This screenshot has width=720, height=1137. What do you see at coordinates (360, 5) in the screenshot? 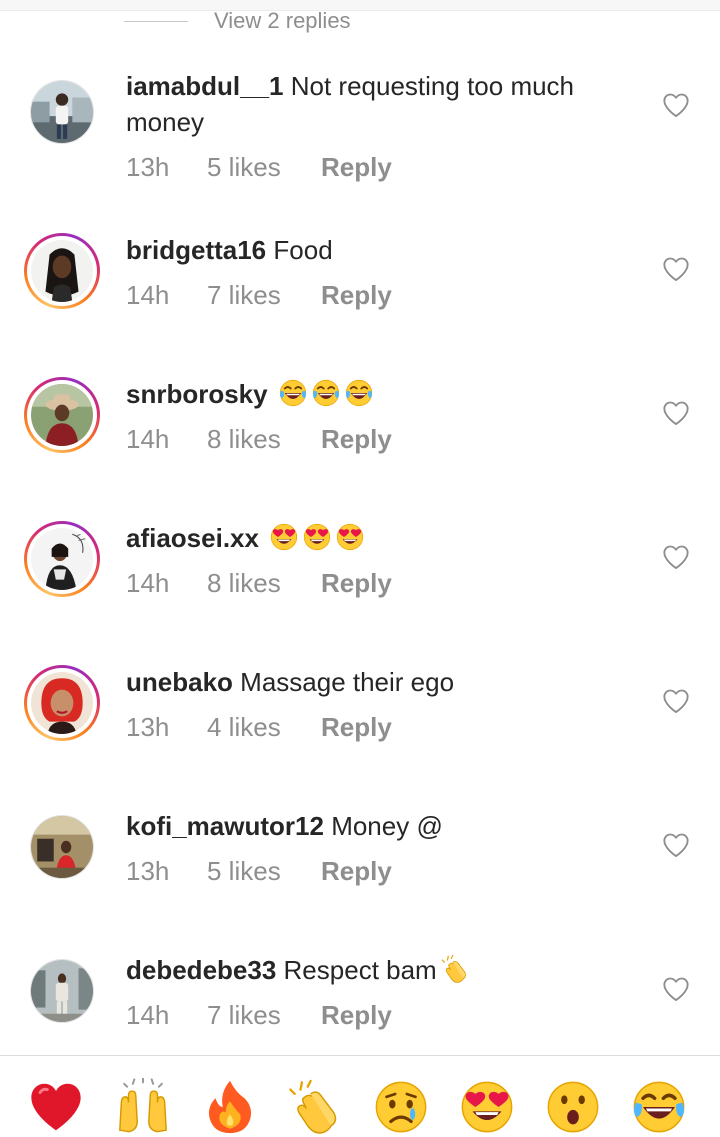
I see `top-edge` at bounding box center [360, 5].